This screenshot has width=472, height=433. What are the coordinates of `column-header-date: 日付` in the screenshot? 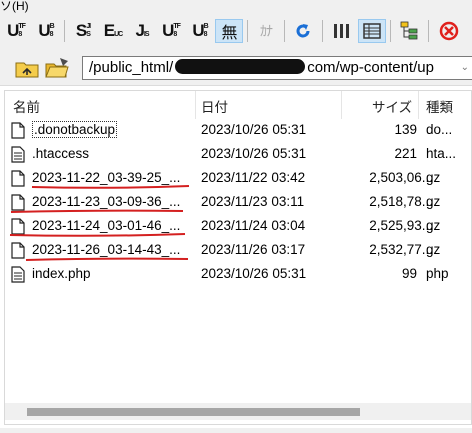 It's located at (214, 106).